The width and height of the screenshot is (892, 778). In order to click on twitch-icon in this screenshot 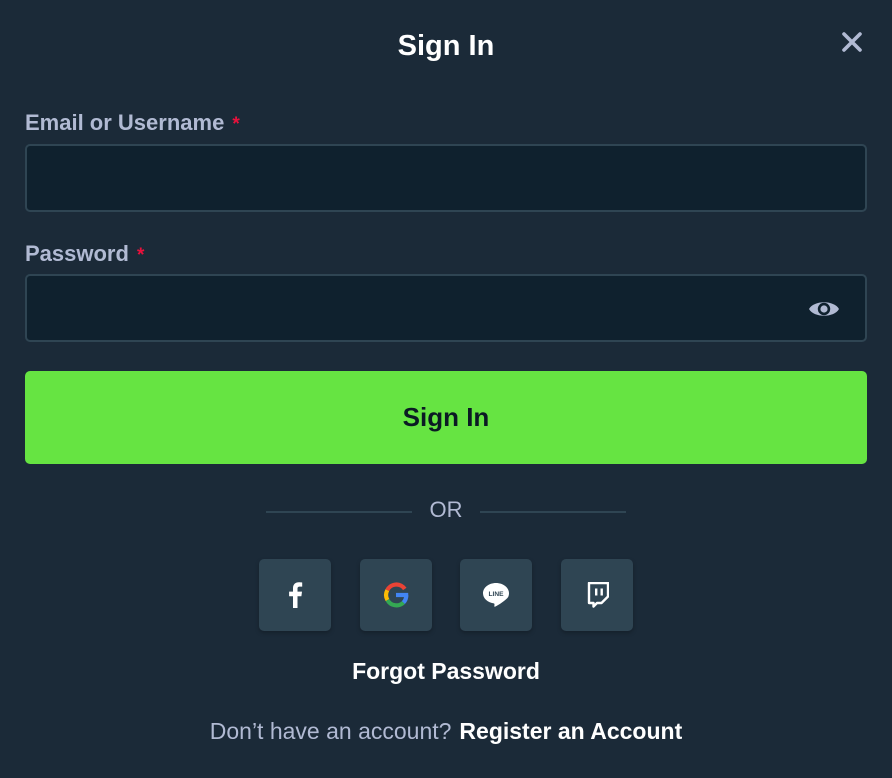, I will do `click(598, 595)`.